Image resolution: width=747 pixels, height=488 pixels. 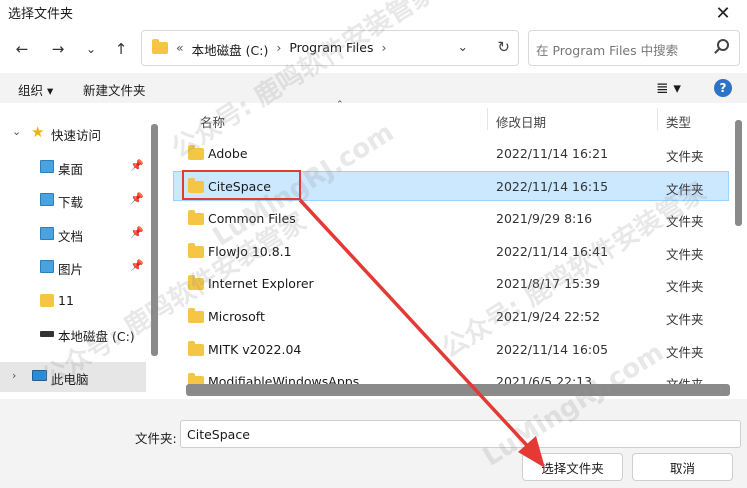 I want to click on sidebar-item-label: 此电脑, so click(x=70, y=379).